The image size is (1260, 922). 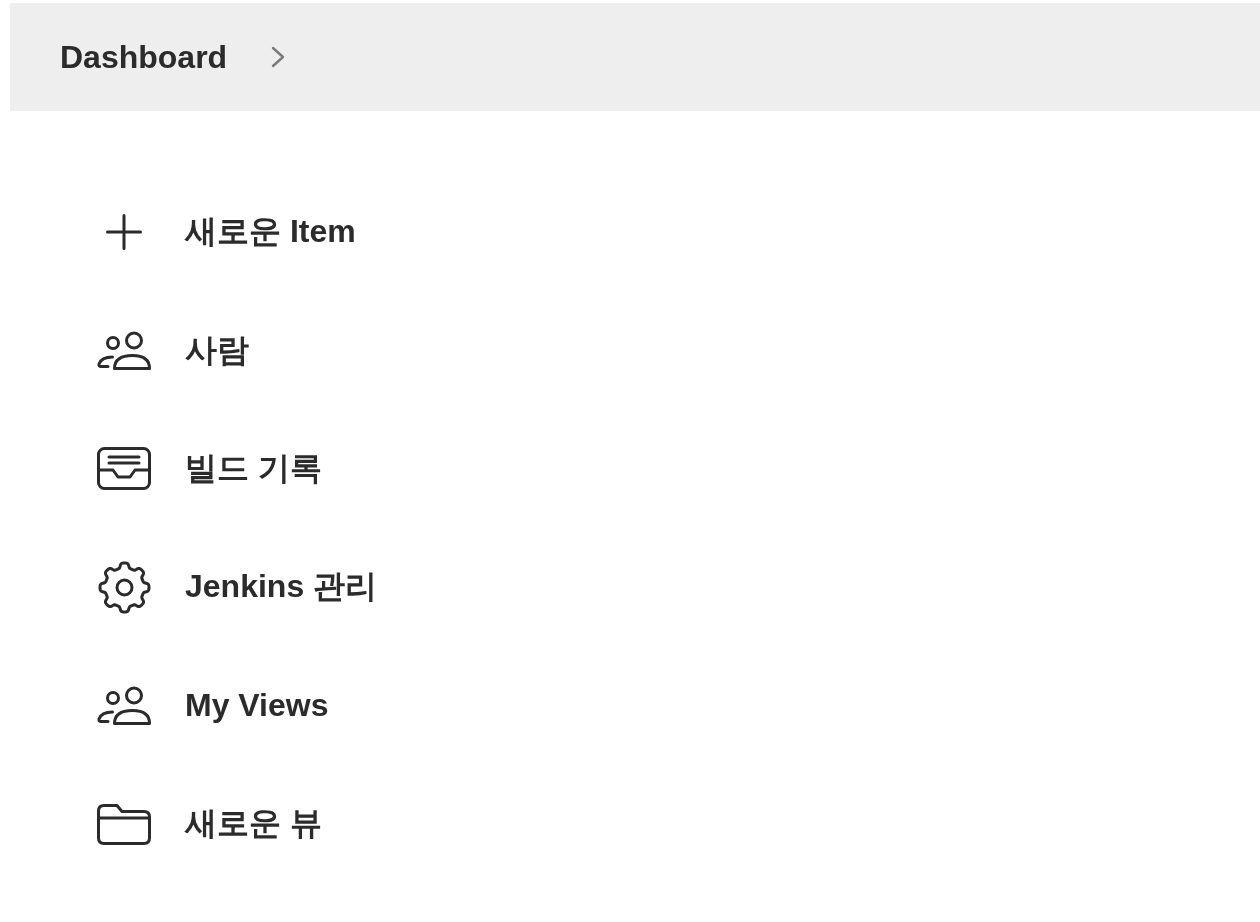 I want to click on breadcrumb-link: Dashboard, so click(x=144, y=57).